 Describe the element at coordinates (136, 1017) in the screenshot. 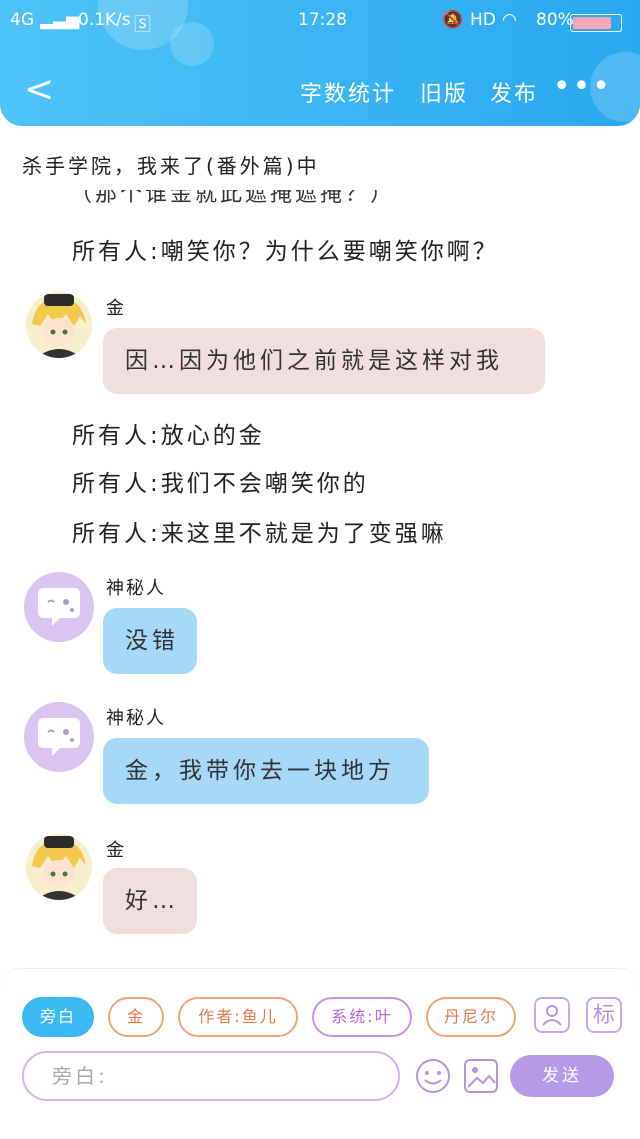

I see `role-chip-jin: 金` at that location.